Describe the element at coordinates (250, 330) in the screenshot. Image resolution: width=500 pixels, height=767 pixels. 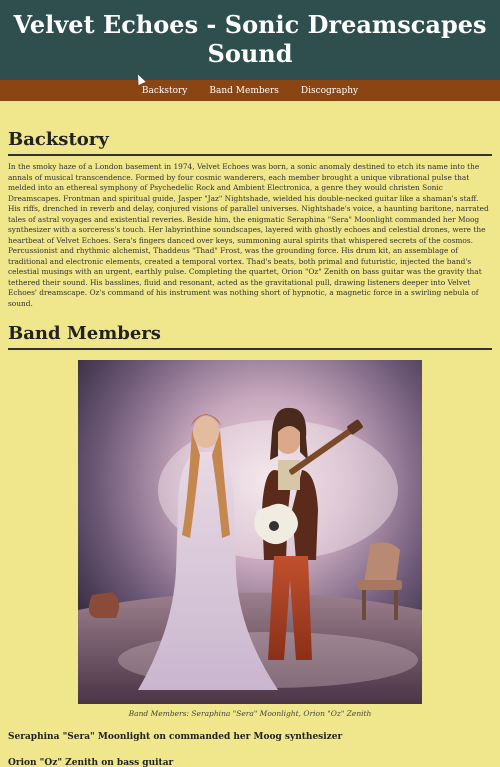
I see `band-members-heading: Band Members` at that location.